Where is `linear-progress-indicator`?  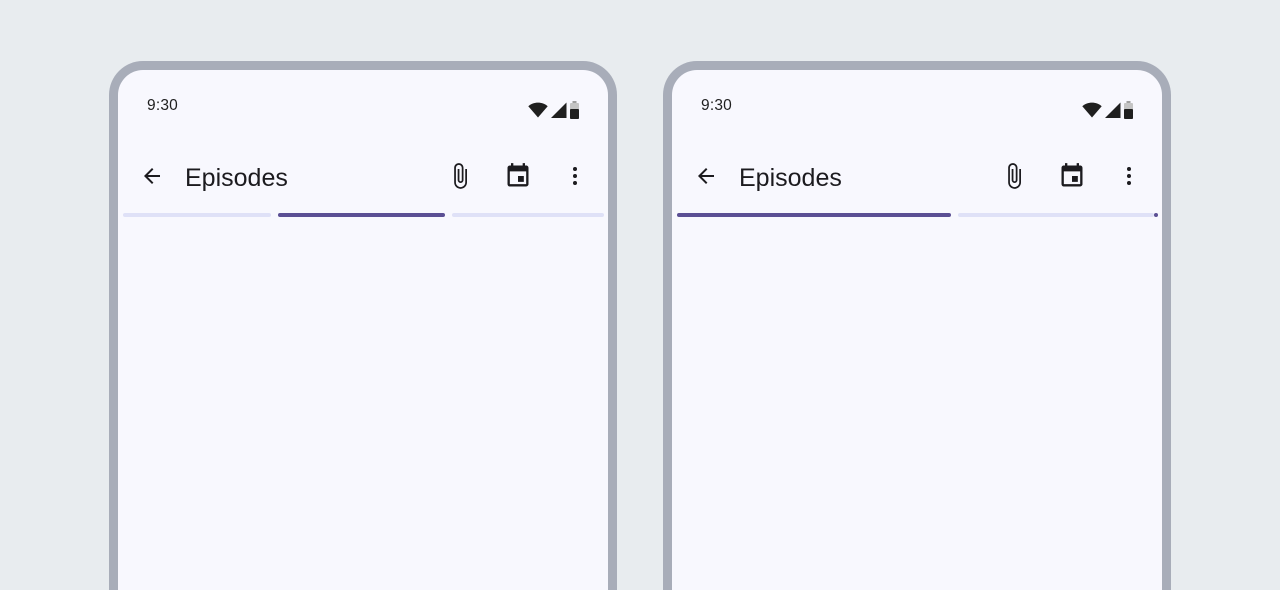 linear-progress-indicator is located at coordinates (917, 215).